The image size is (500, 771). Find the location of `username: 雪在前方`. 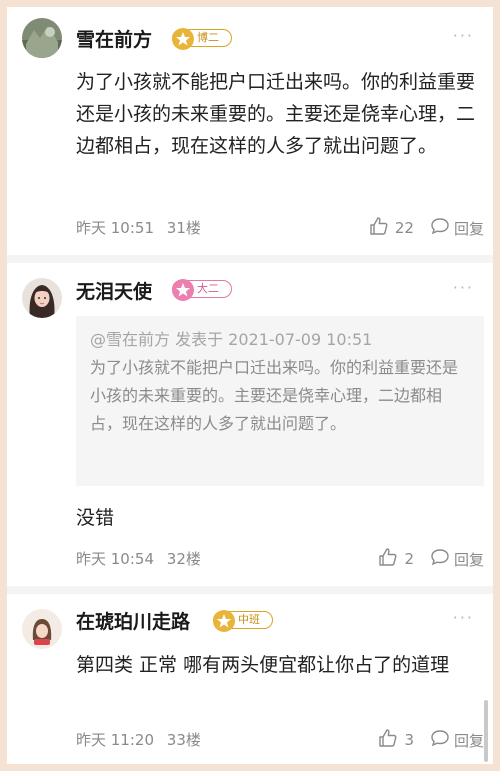

username: 雪在前方 is located at coordinates (114, 38).